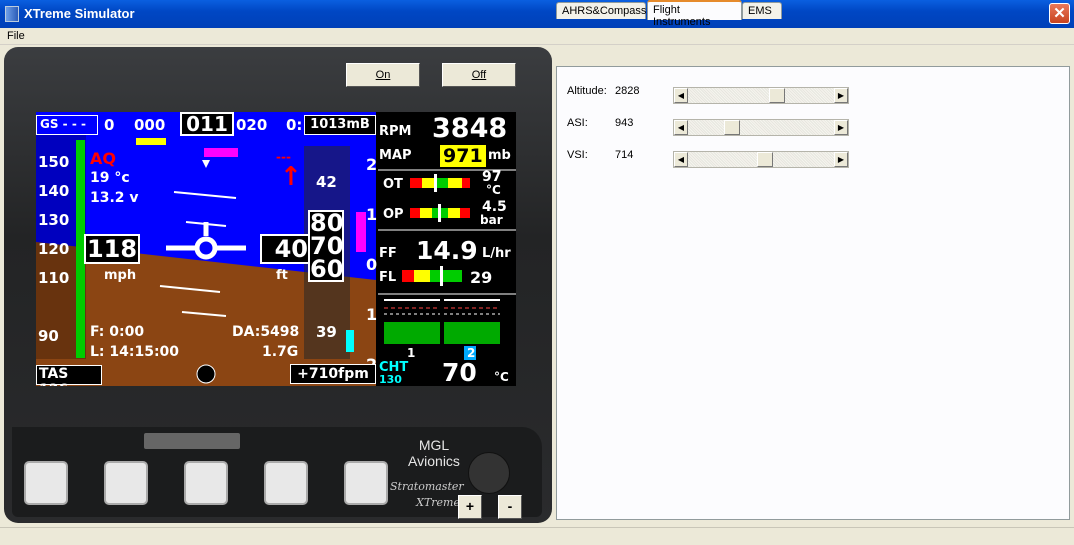 The height and width of the screenshot is (545, 1074). Describe the element at coordinates (624, 123) in the screenshot. I see `asi-value: 943` at that location.